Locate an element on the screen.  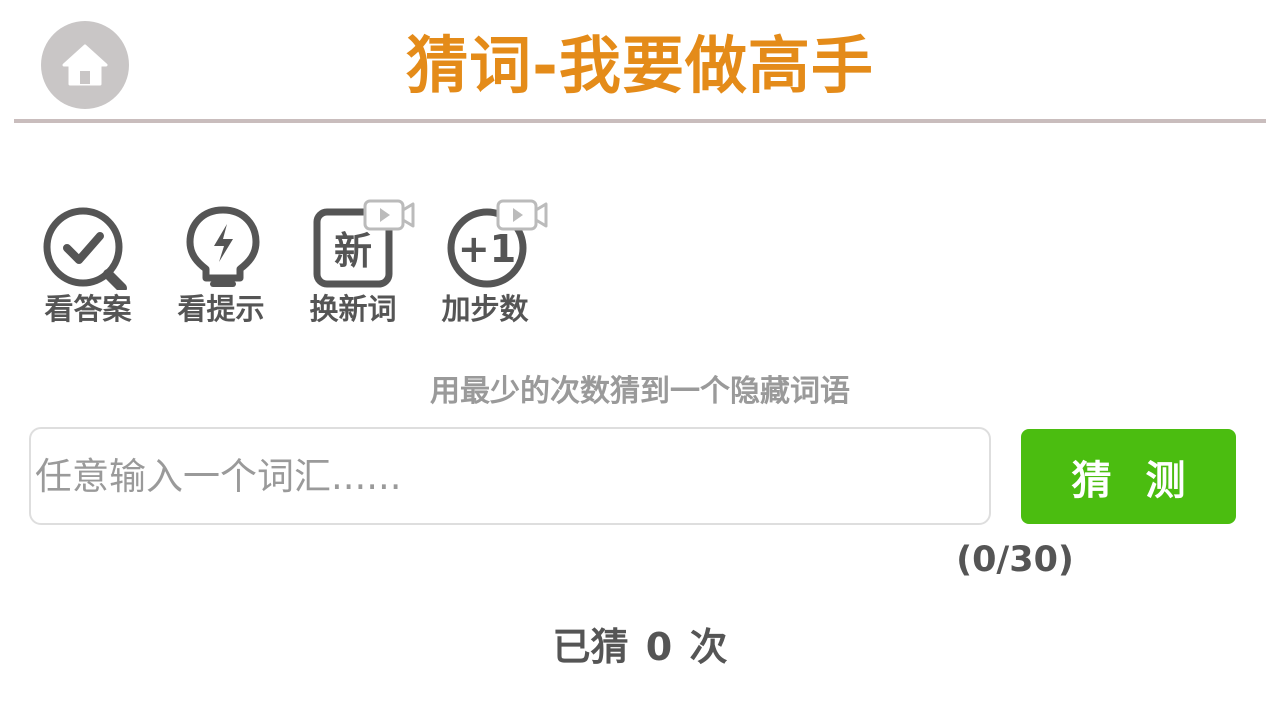
view-hint-label: 看提示 is located at coordinates (221, 309).